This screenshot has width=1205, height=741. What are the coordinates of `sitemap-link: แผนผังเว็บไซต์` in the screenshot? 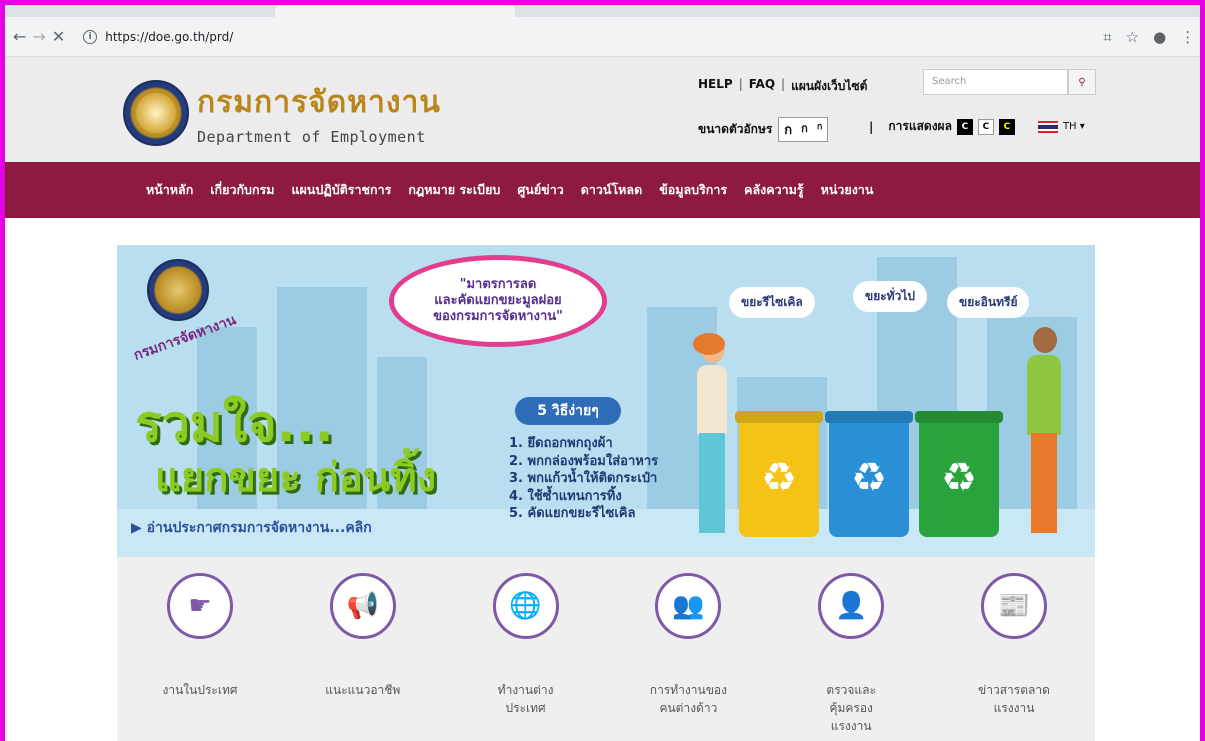 It's located at (829, 86).